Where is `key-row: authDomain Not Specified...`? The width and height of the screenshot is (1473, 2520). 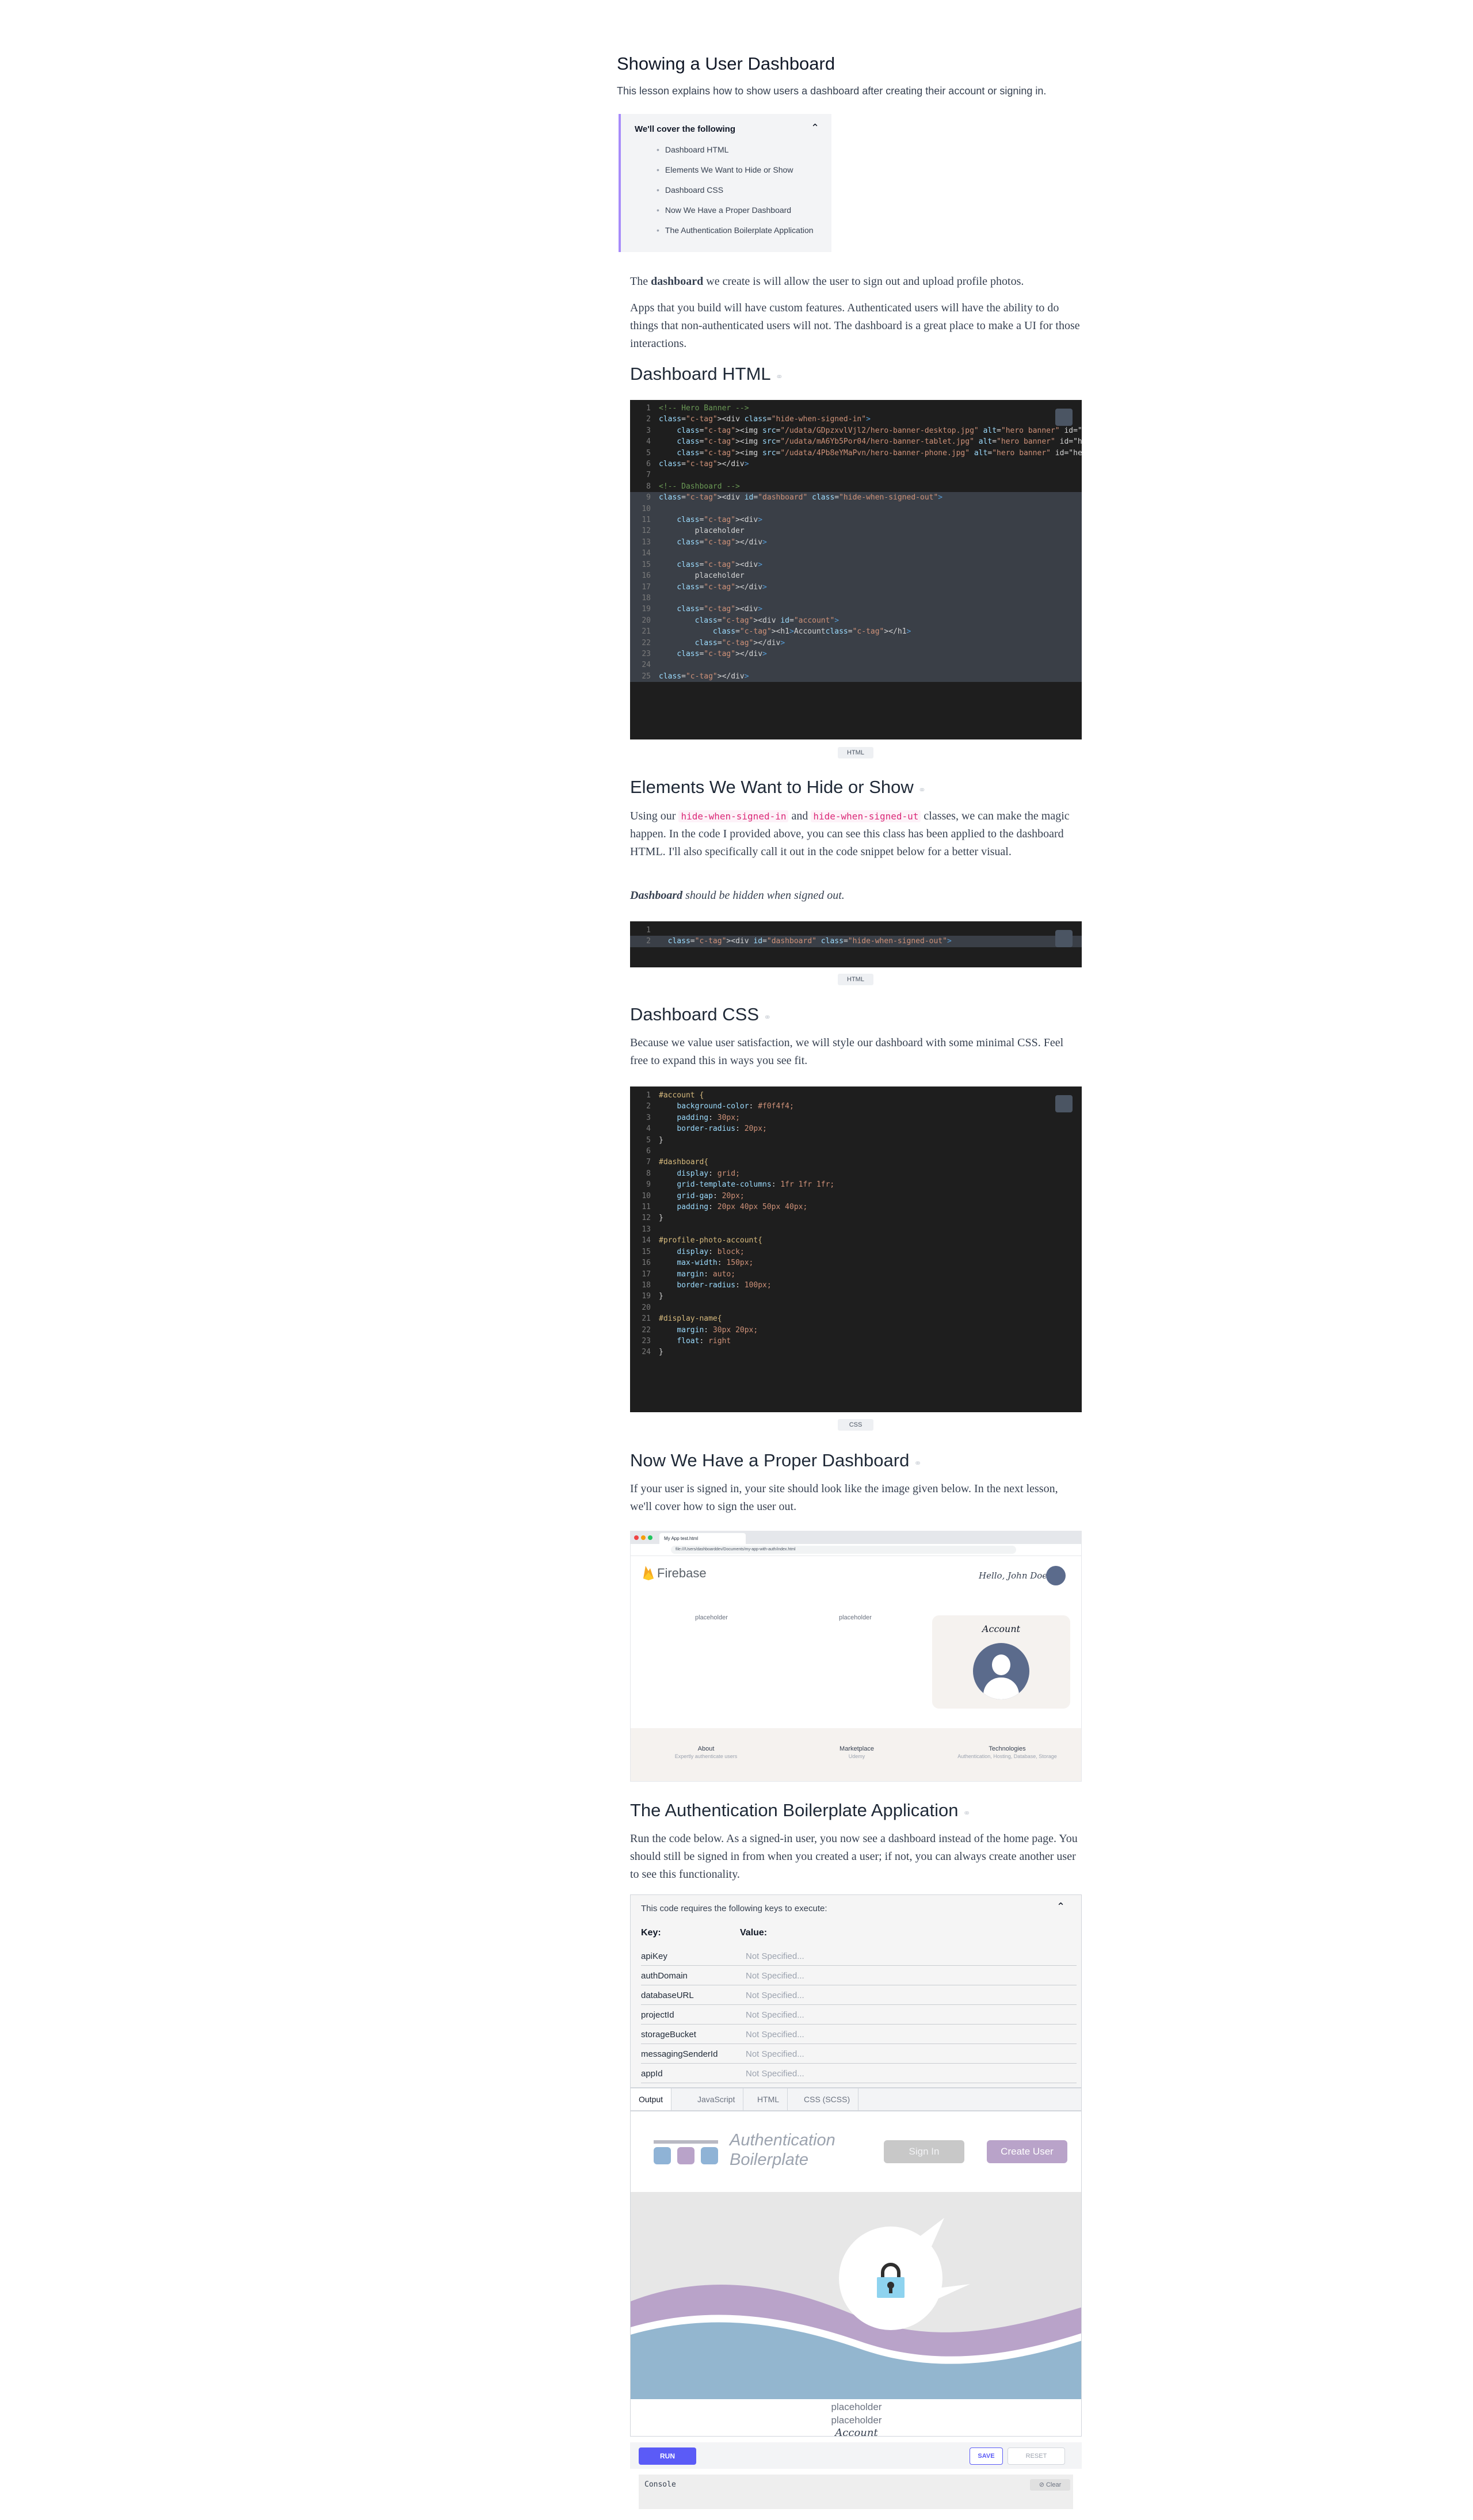
key-row: authDomain Not Specified... is located at coordinates (859, 1976).